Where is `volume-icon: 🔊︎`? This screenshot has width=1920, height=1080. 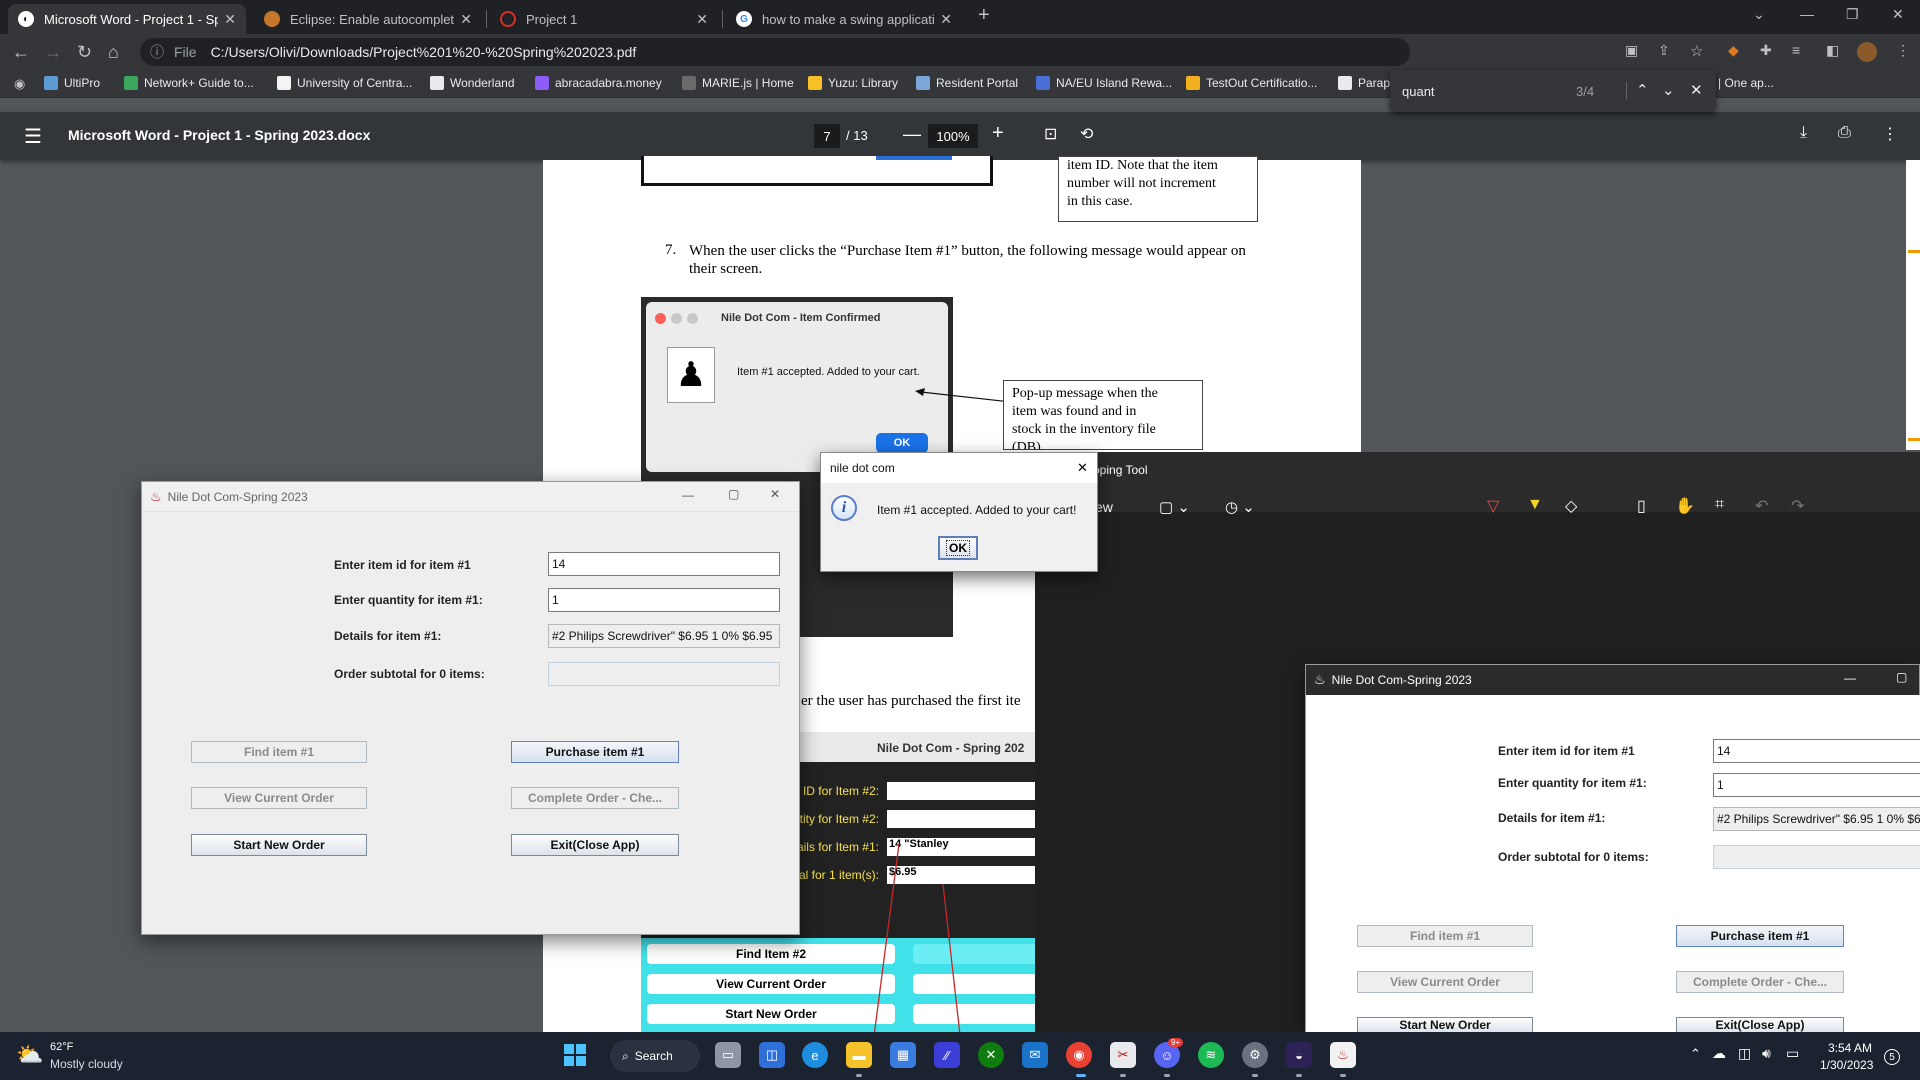
volume-icon: 🔊︎ is located at coordinates (1766, 1053).